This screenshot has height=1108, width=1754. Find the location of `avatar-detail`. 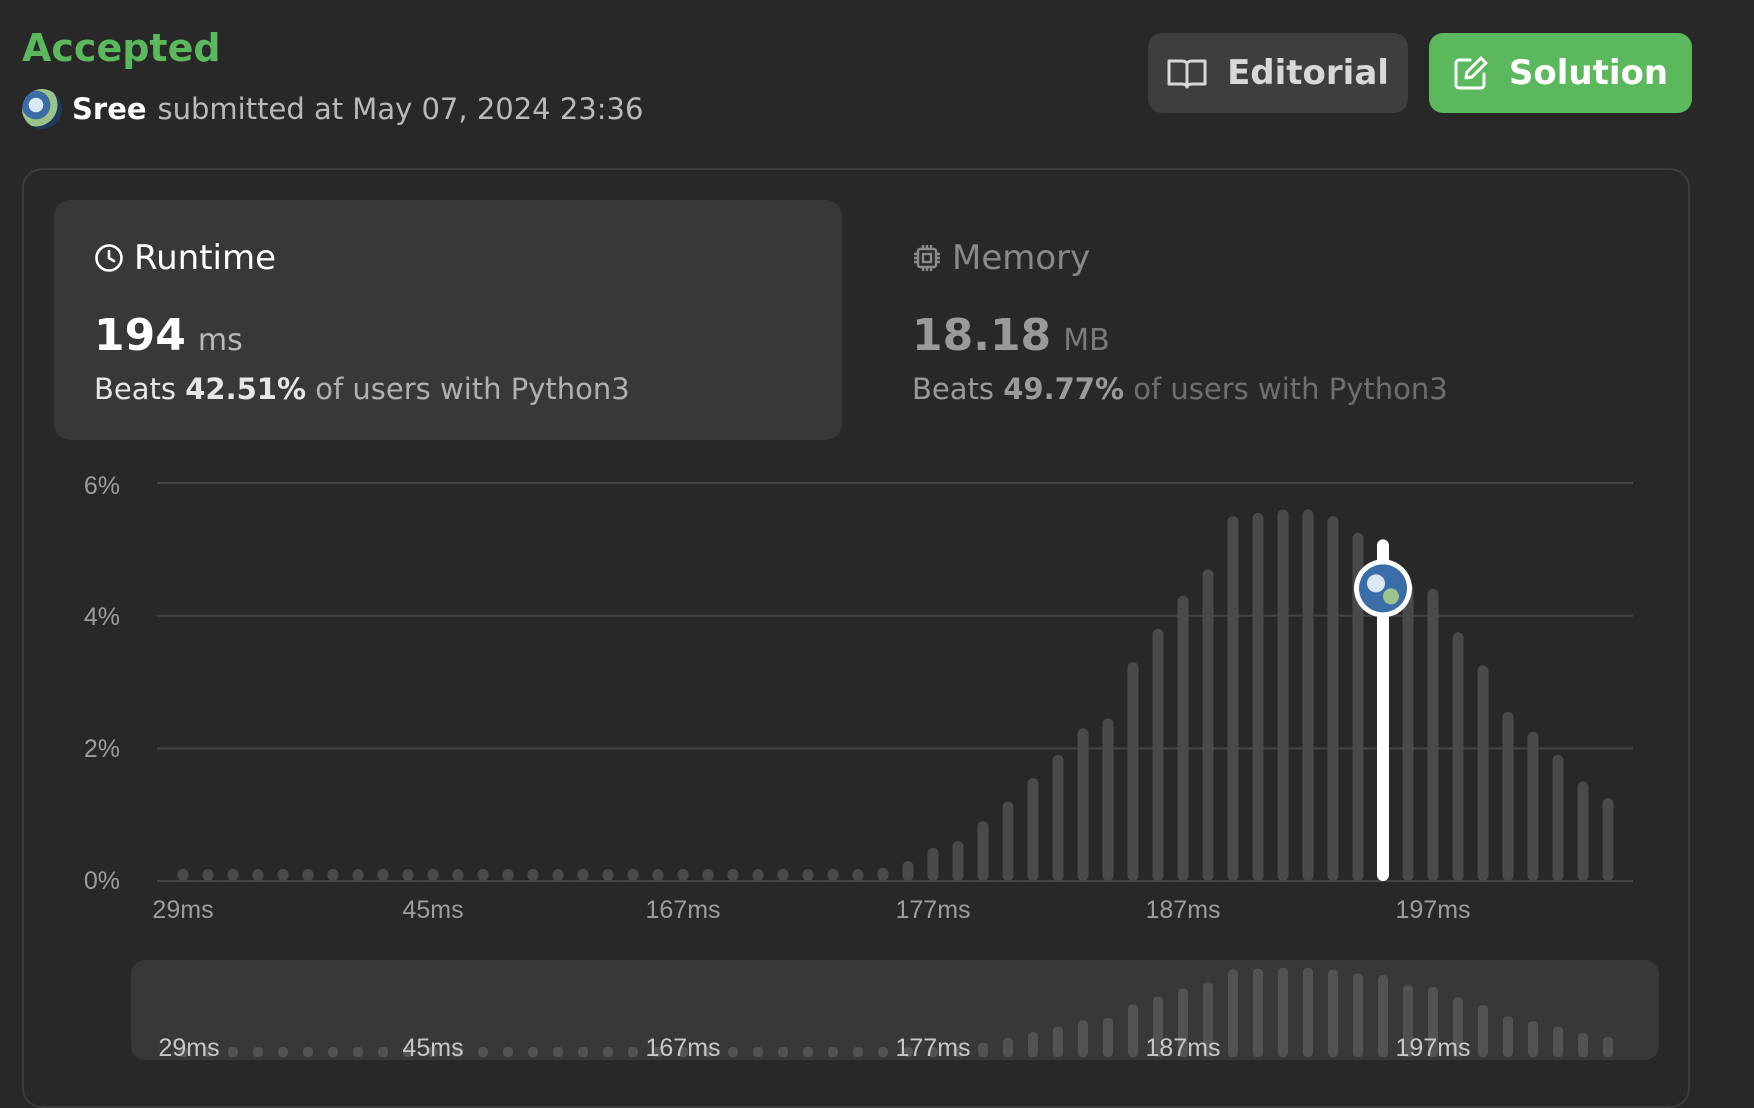

avatar-detail is located at coordinates (1391, 596).